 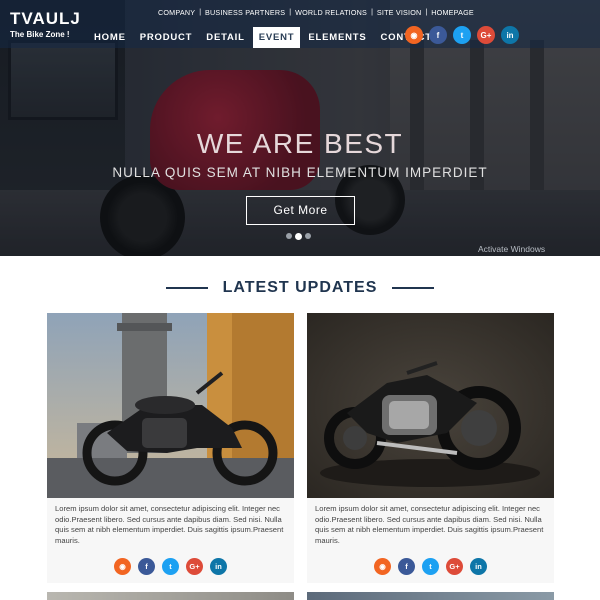 I want to click on section-title: LATEST UPDATES, so click(x=300, y=287).